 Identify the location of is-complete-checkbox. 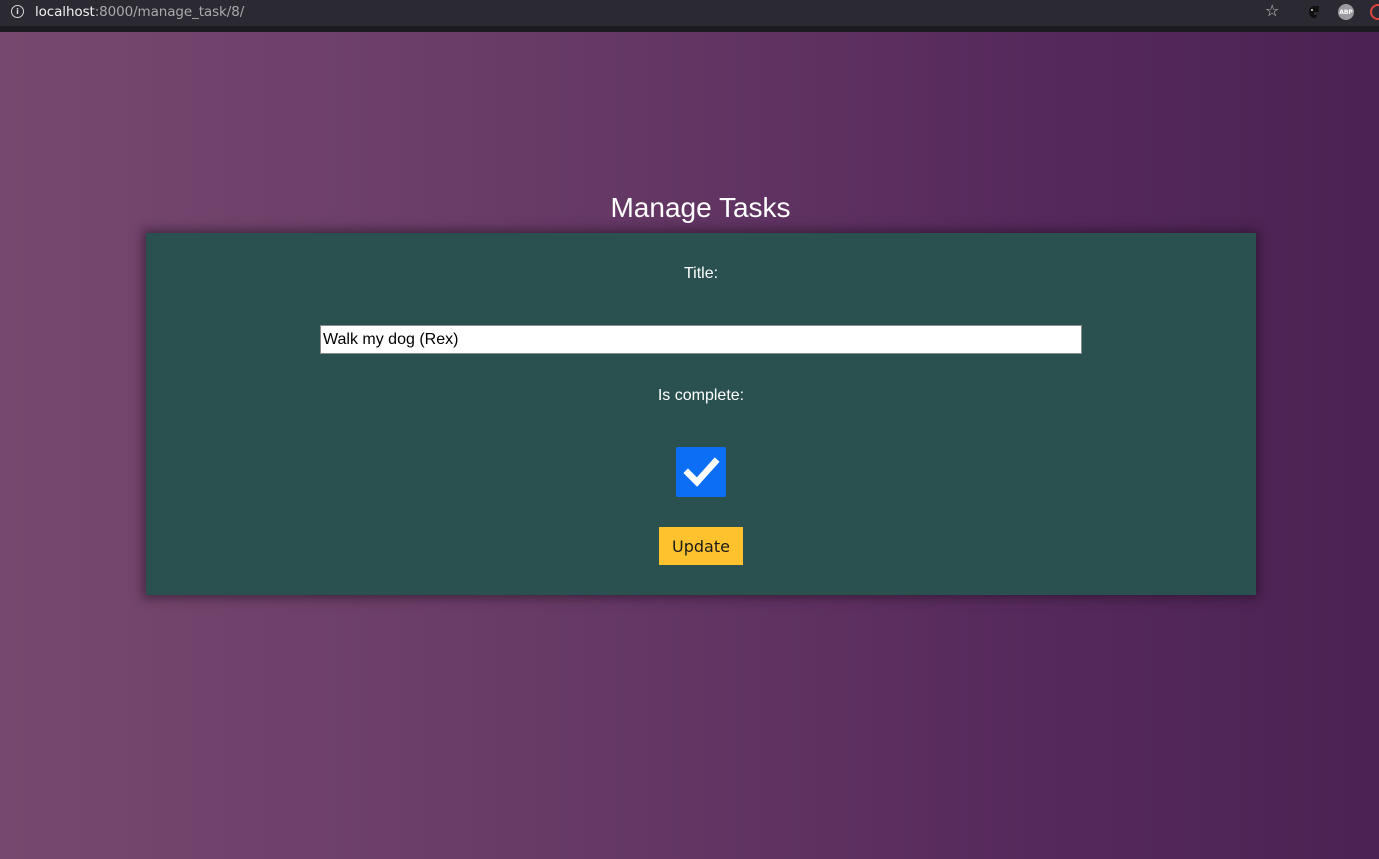
(701, 472).